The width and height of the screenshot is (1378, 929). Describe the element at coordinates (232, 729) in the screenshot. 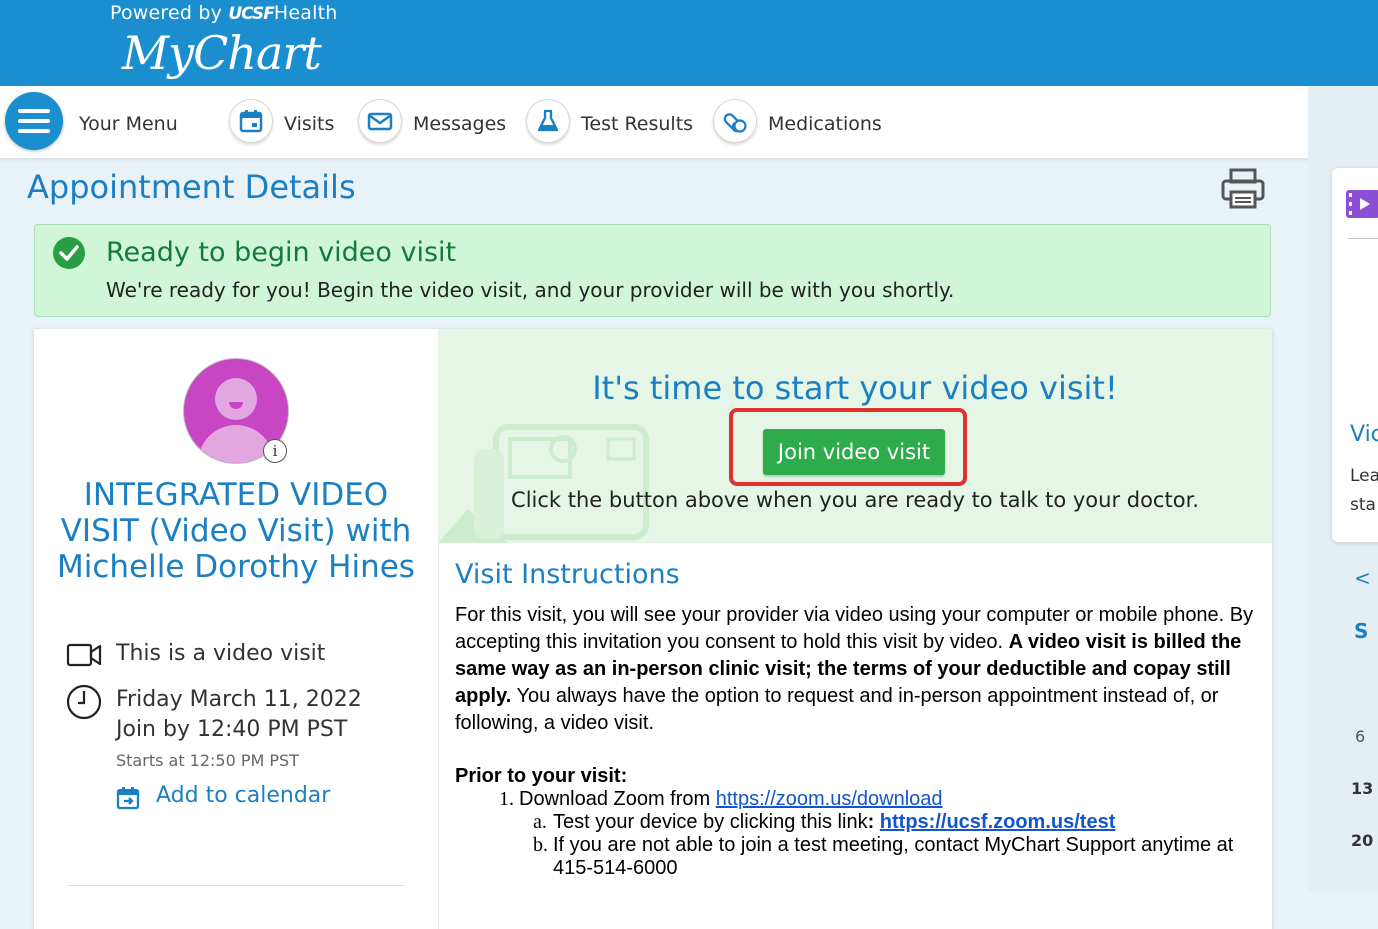

I see `join-by-time: Join by 12:40 PM PST` at that location.